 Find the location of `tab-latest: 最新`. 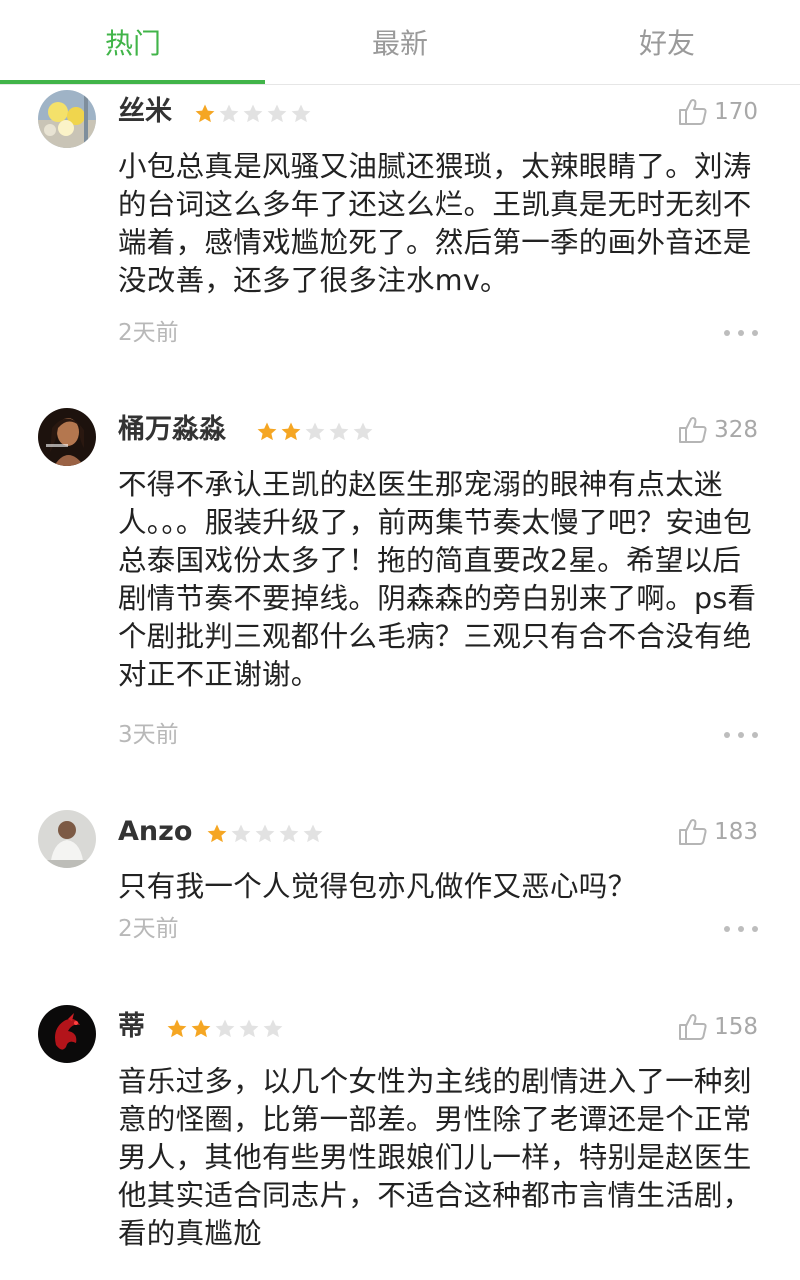

tab-latest: 最新 is located at coordinates (400, 42).